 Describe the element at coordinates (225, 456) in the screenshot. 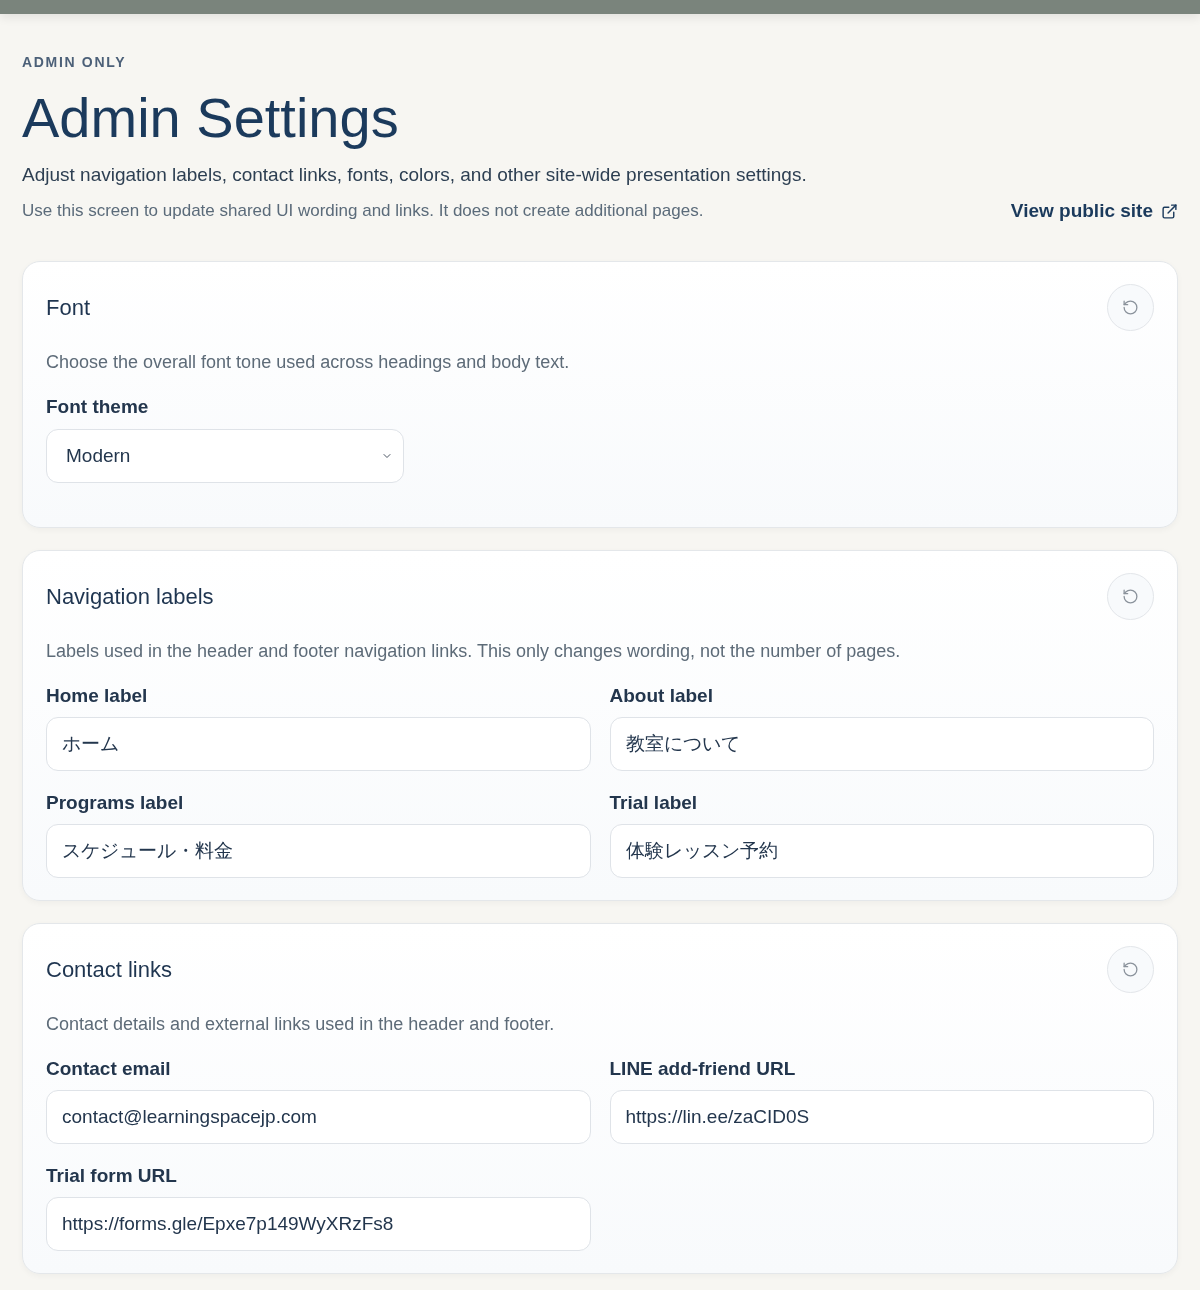

I see `font-theme-select: Modern` at that location.